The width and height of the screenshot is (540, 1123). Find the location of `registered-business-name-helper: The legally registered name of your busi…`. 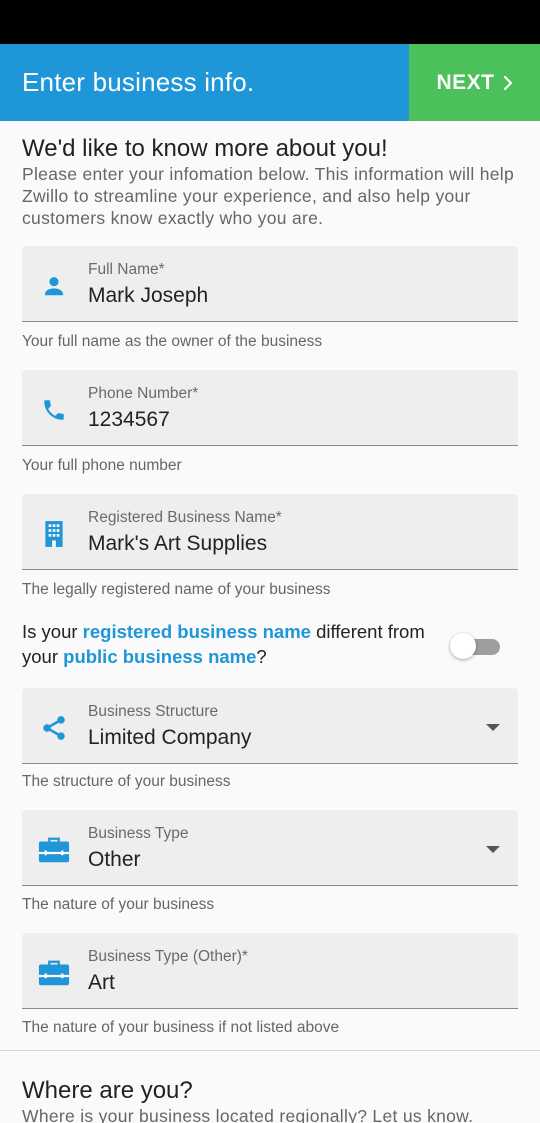

registered-business-name-helper: The legally registered name of your busi… is located at coordinates (176, 589).